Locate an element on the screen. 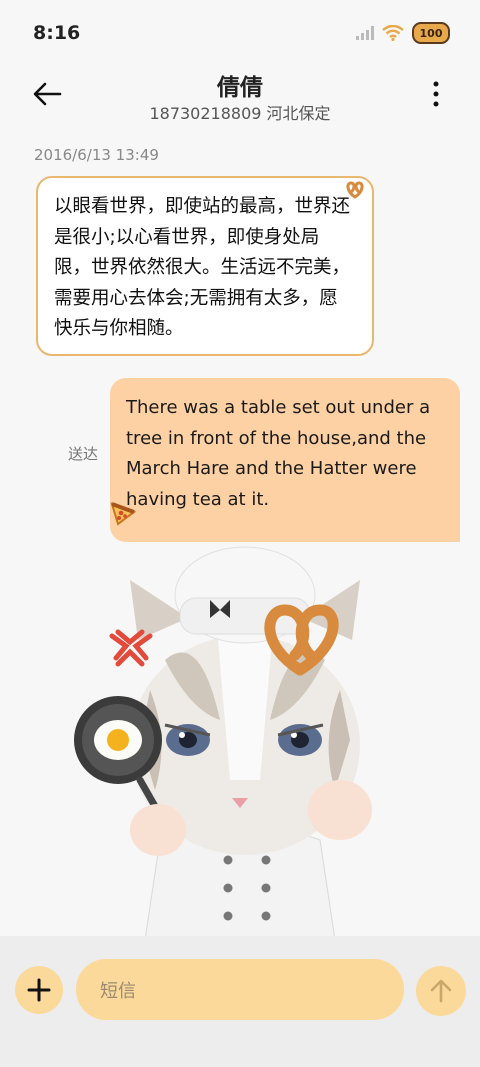 This screenshot has height=1067, width=480. wifi-icon is located at coordinates (393, 33).